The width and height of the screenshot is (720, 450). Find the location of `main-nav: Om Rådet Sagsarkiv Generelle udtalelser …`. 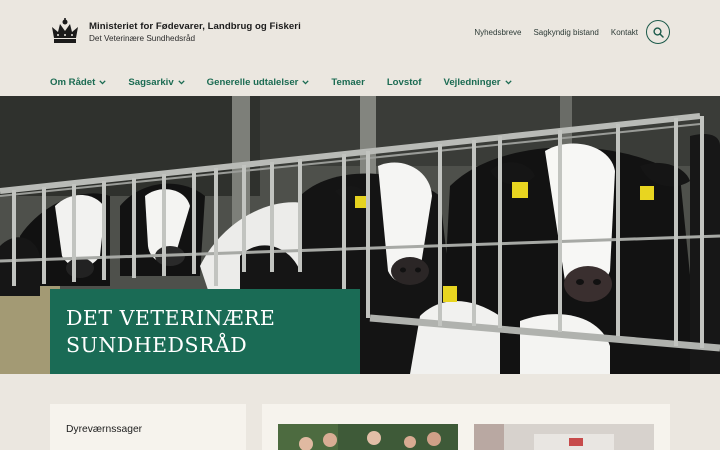

main-nav: Om Rådet Sagsarkiv Generelle udtalelser … is located at coordinates (292, 82).